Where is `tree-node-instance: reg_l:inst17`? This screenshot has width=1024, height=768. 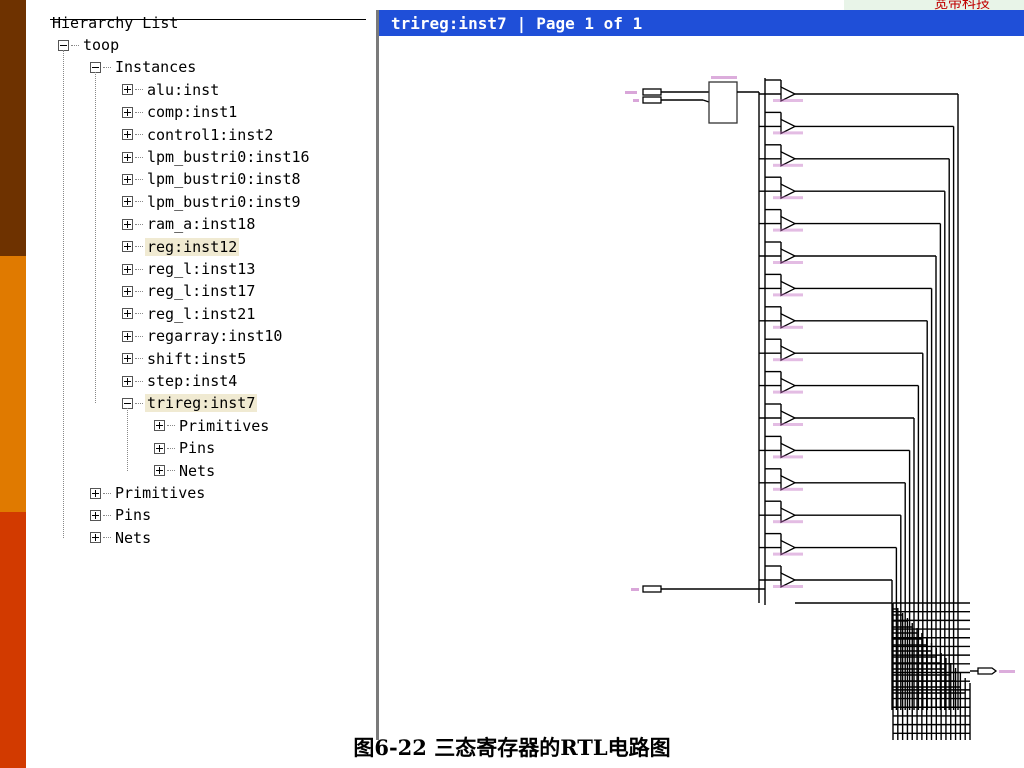 tree-node-instance: reg_l:inst17 is located at coordinates (189, 291).